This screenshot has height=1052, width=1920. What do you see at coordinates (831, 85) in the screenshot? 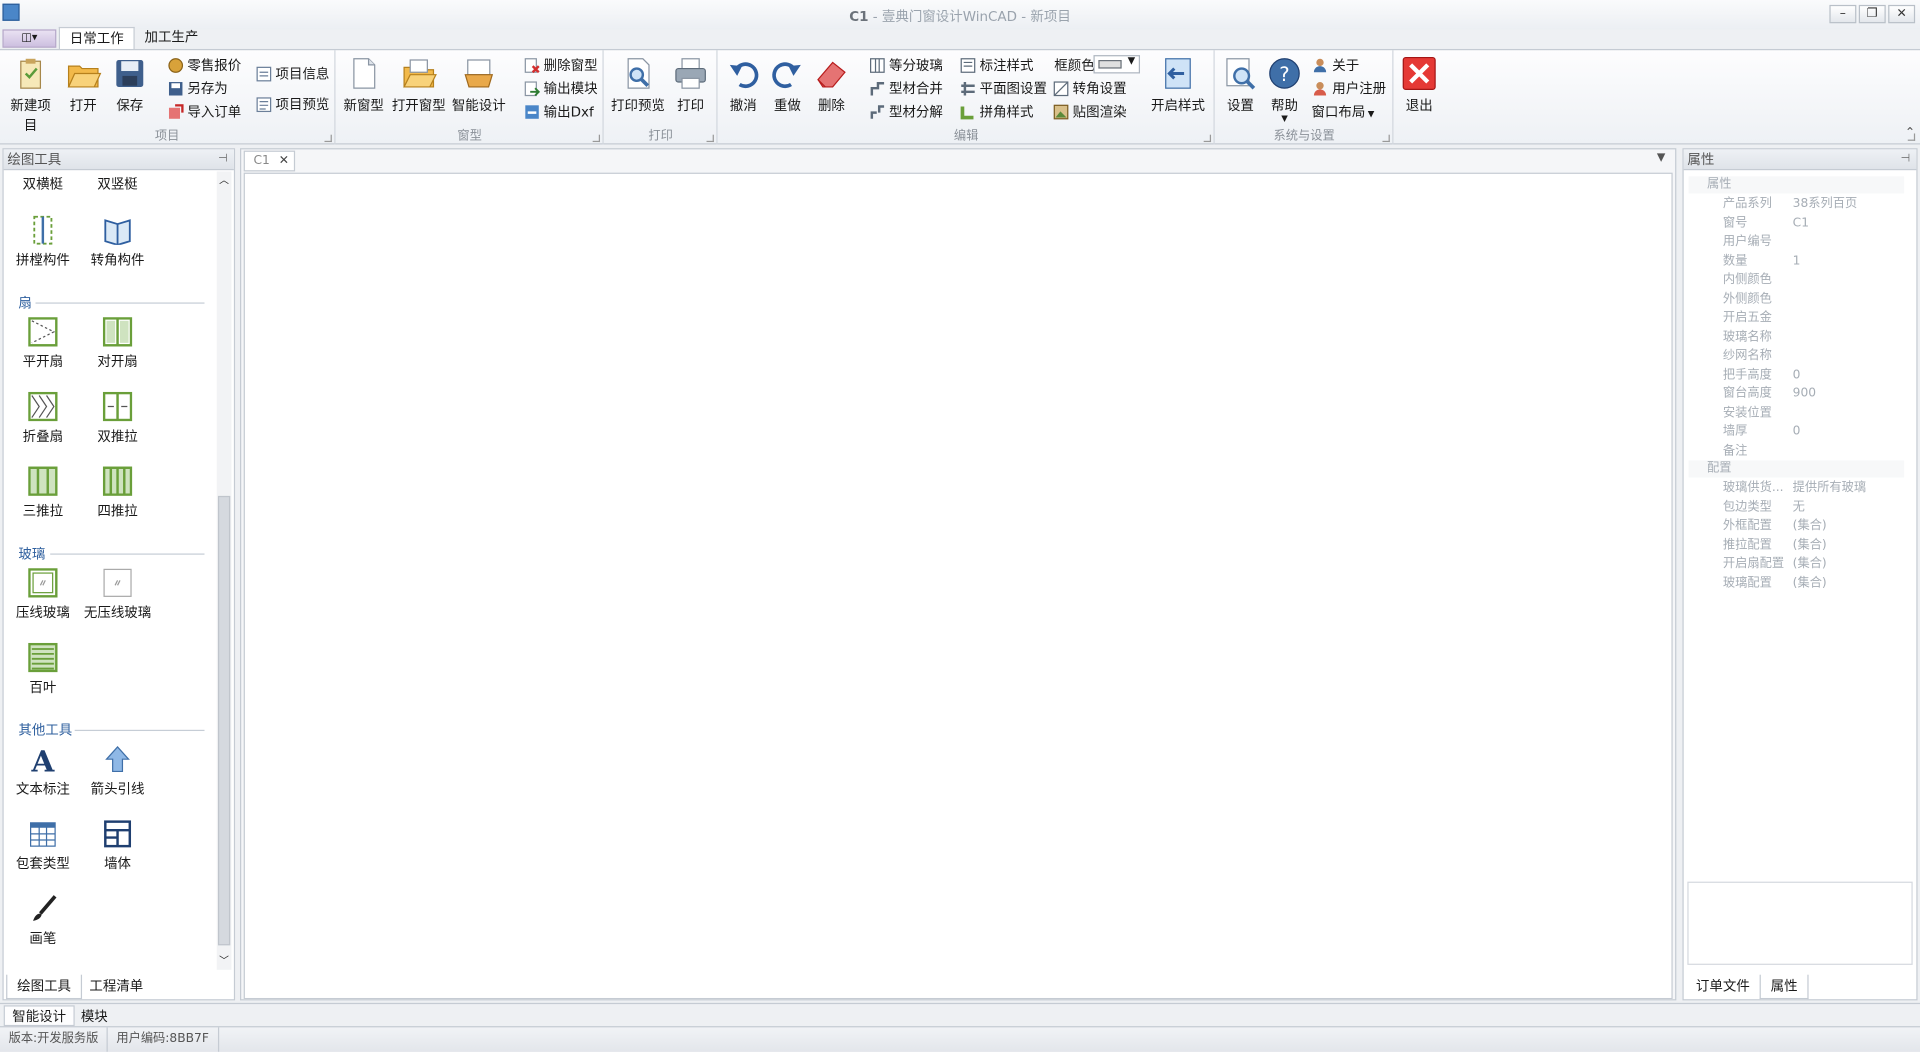
I see `delete-button: 删除` at bounding box center [831, 85].